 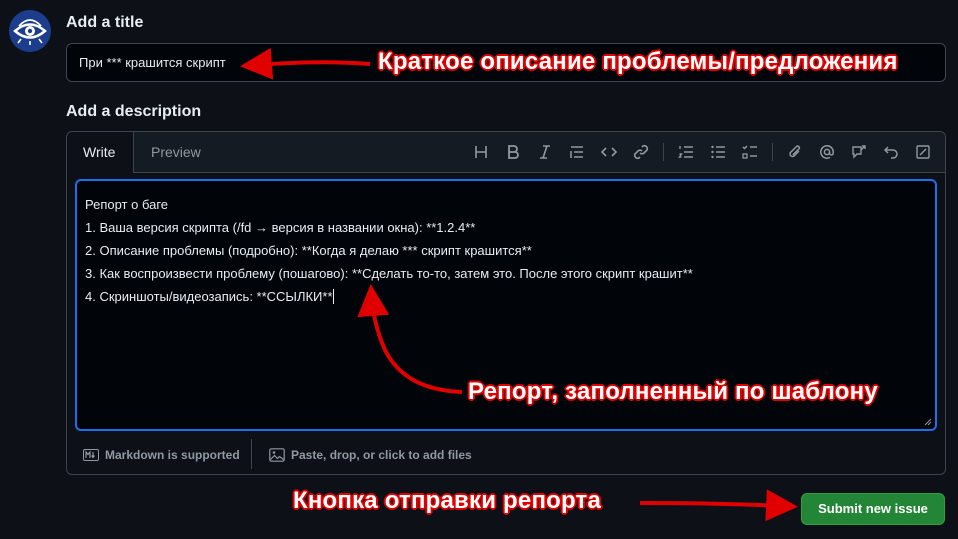 What do you see at coordinates (381, 455) in the screenshot?
I see `attach-hint-label: Paste, drop, or click to add files` at bounding box center [381, 455].